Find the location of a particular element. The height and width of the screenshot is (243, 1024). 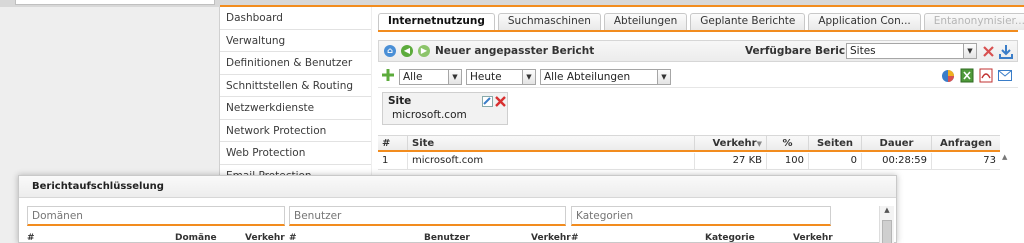

email-icon is located at coordinates (1005, 75).